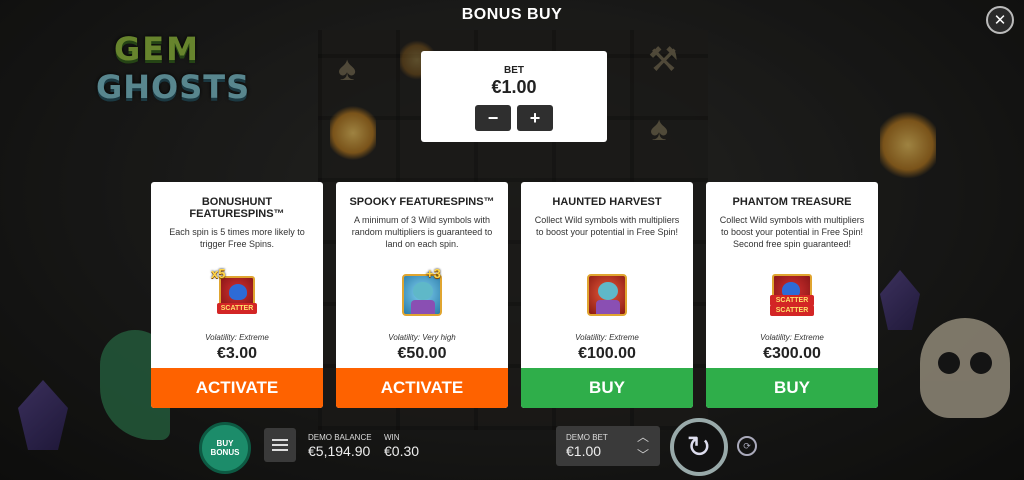 The height and width of the screenshot is (480, 1024). What do you see at coordinates (493, 118) in the screenshot?
I see `bet-decrease-button: −` at bounding box center [493, 118].